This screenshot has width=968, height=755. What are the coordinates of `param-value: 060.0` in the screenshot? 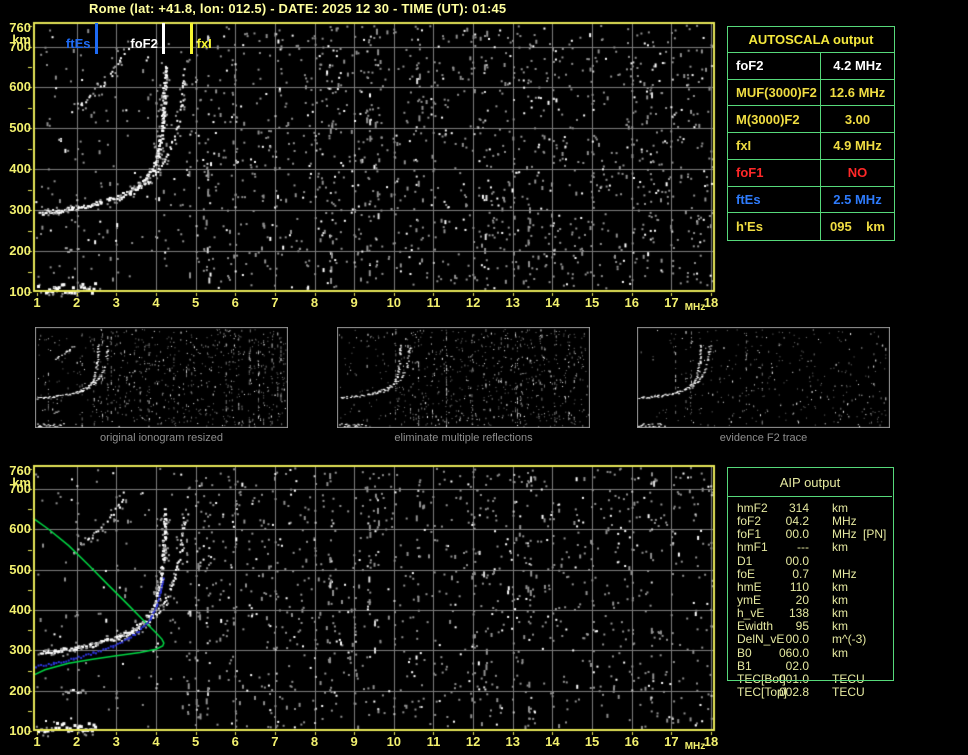 It's located at (793, 652).